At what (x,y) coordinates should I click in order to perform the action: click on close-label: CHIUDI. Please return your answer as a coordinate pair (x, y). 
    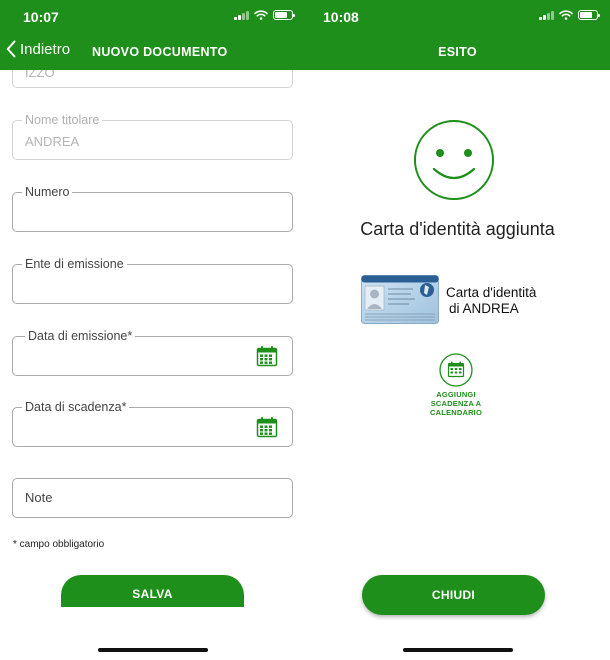
    Looking at the image, I should click on (453, 595).